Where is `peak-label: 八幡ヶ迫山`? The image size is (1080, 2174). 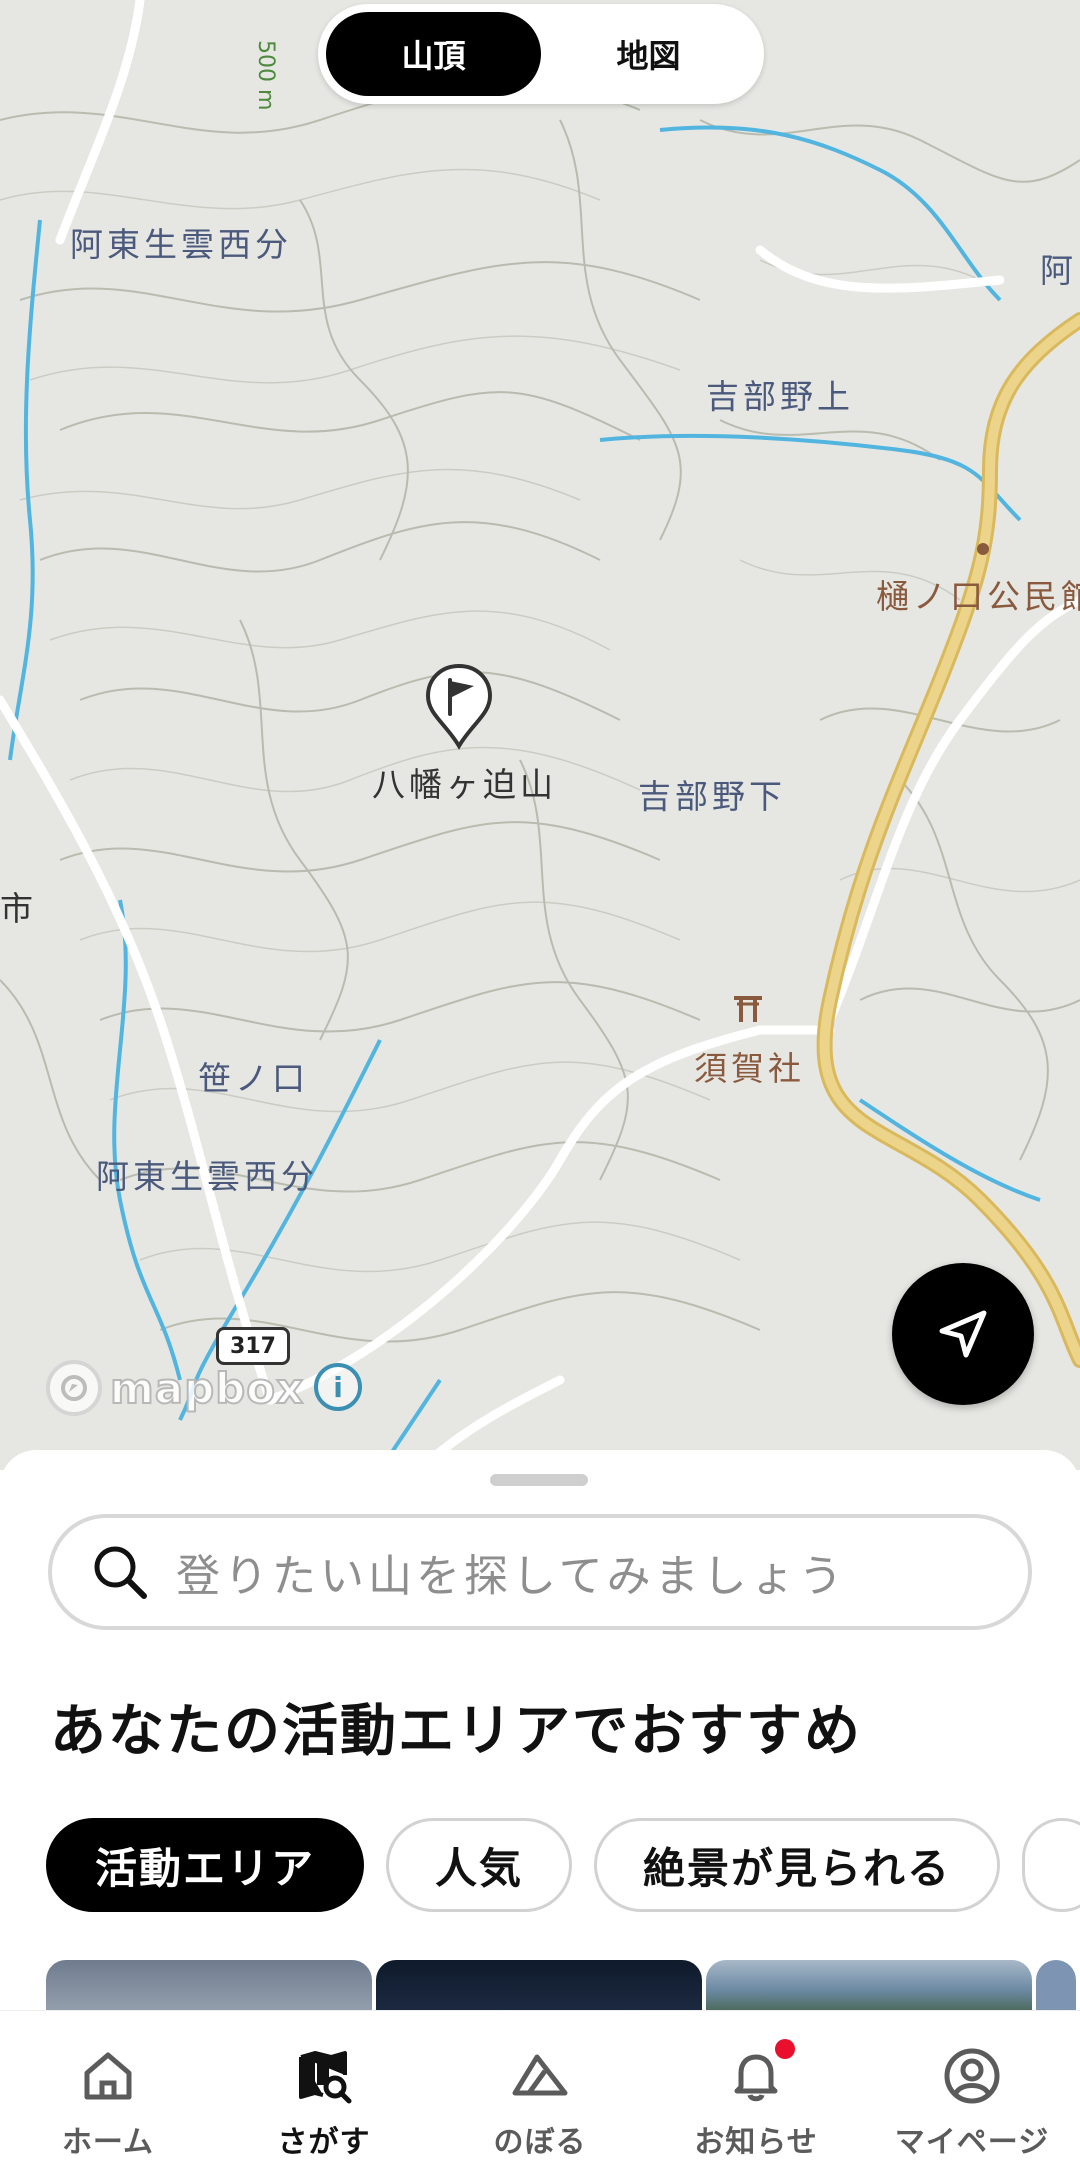
peak-label: 八幡ヶ迫山 is located at coordinates (464, 782).